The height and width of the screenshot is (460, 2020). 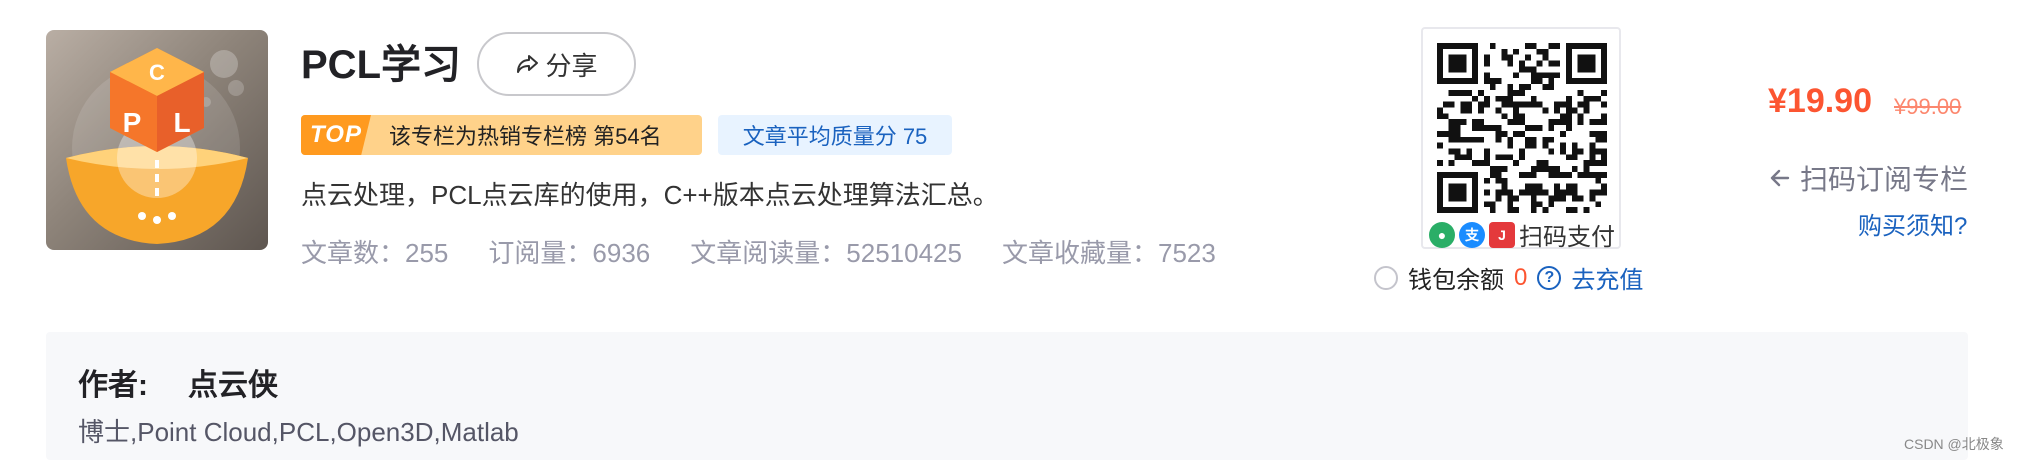 What do you see at coordinates (1456, 280) in the screenshot?
I see `wallet-label: 钱包余额` at bounding box center [1456, 280].